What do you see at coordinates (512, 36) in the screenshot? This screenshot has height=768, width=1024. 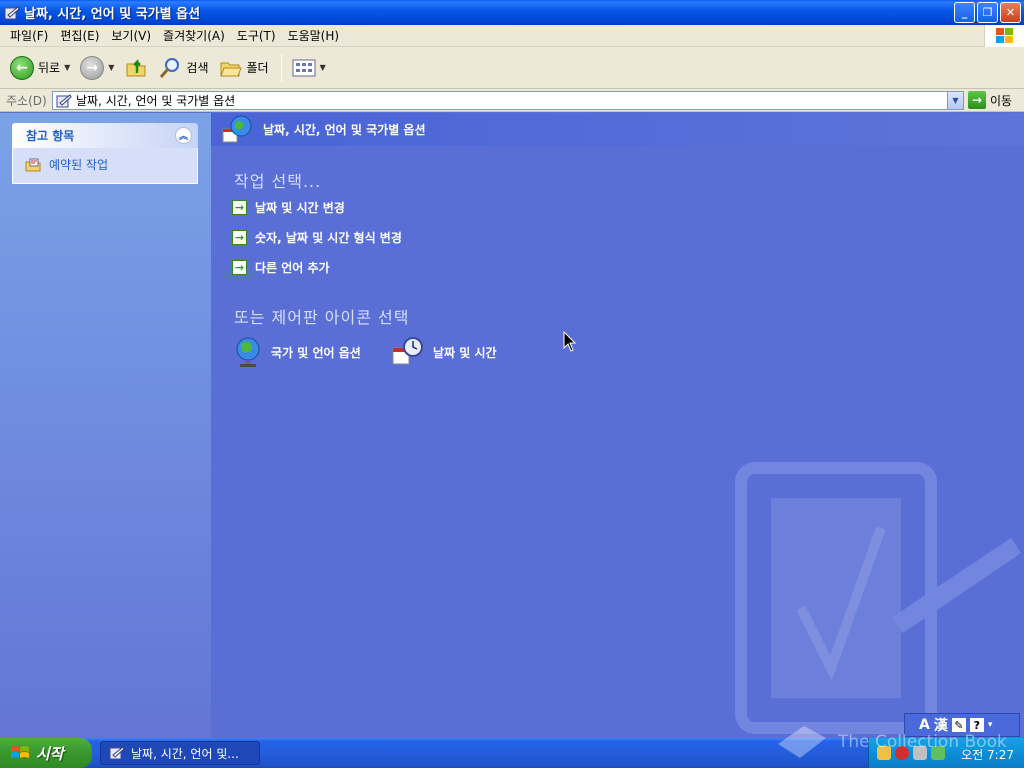 I see `menu-bar: 파일(F) 편집(E) 보기(V) 즐겨찾기(A) 도구(T) 도움말(H)` at bounding box center [512, 36].